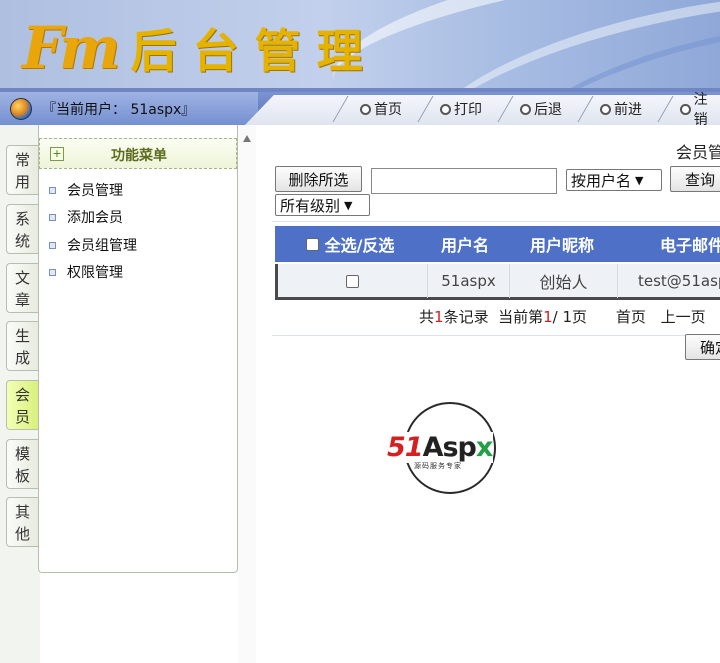 The width and height of the screenshot is (720, 663). I want to click on menu-item-member-manage: 会员管理, so click(86, 190).